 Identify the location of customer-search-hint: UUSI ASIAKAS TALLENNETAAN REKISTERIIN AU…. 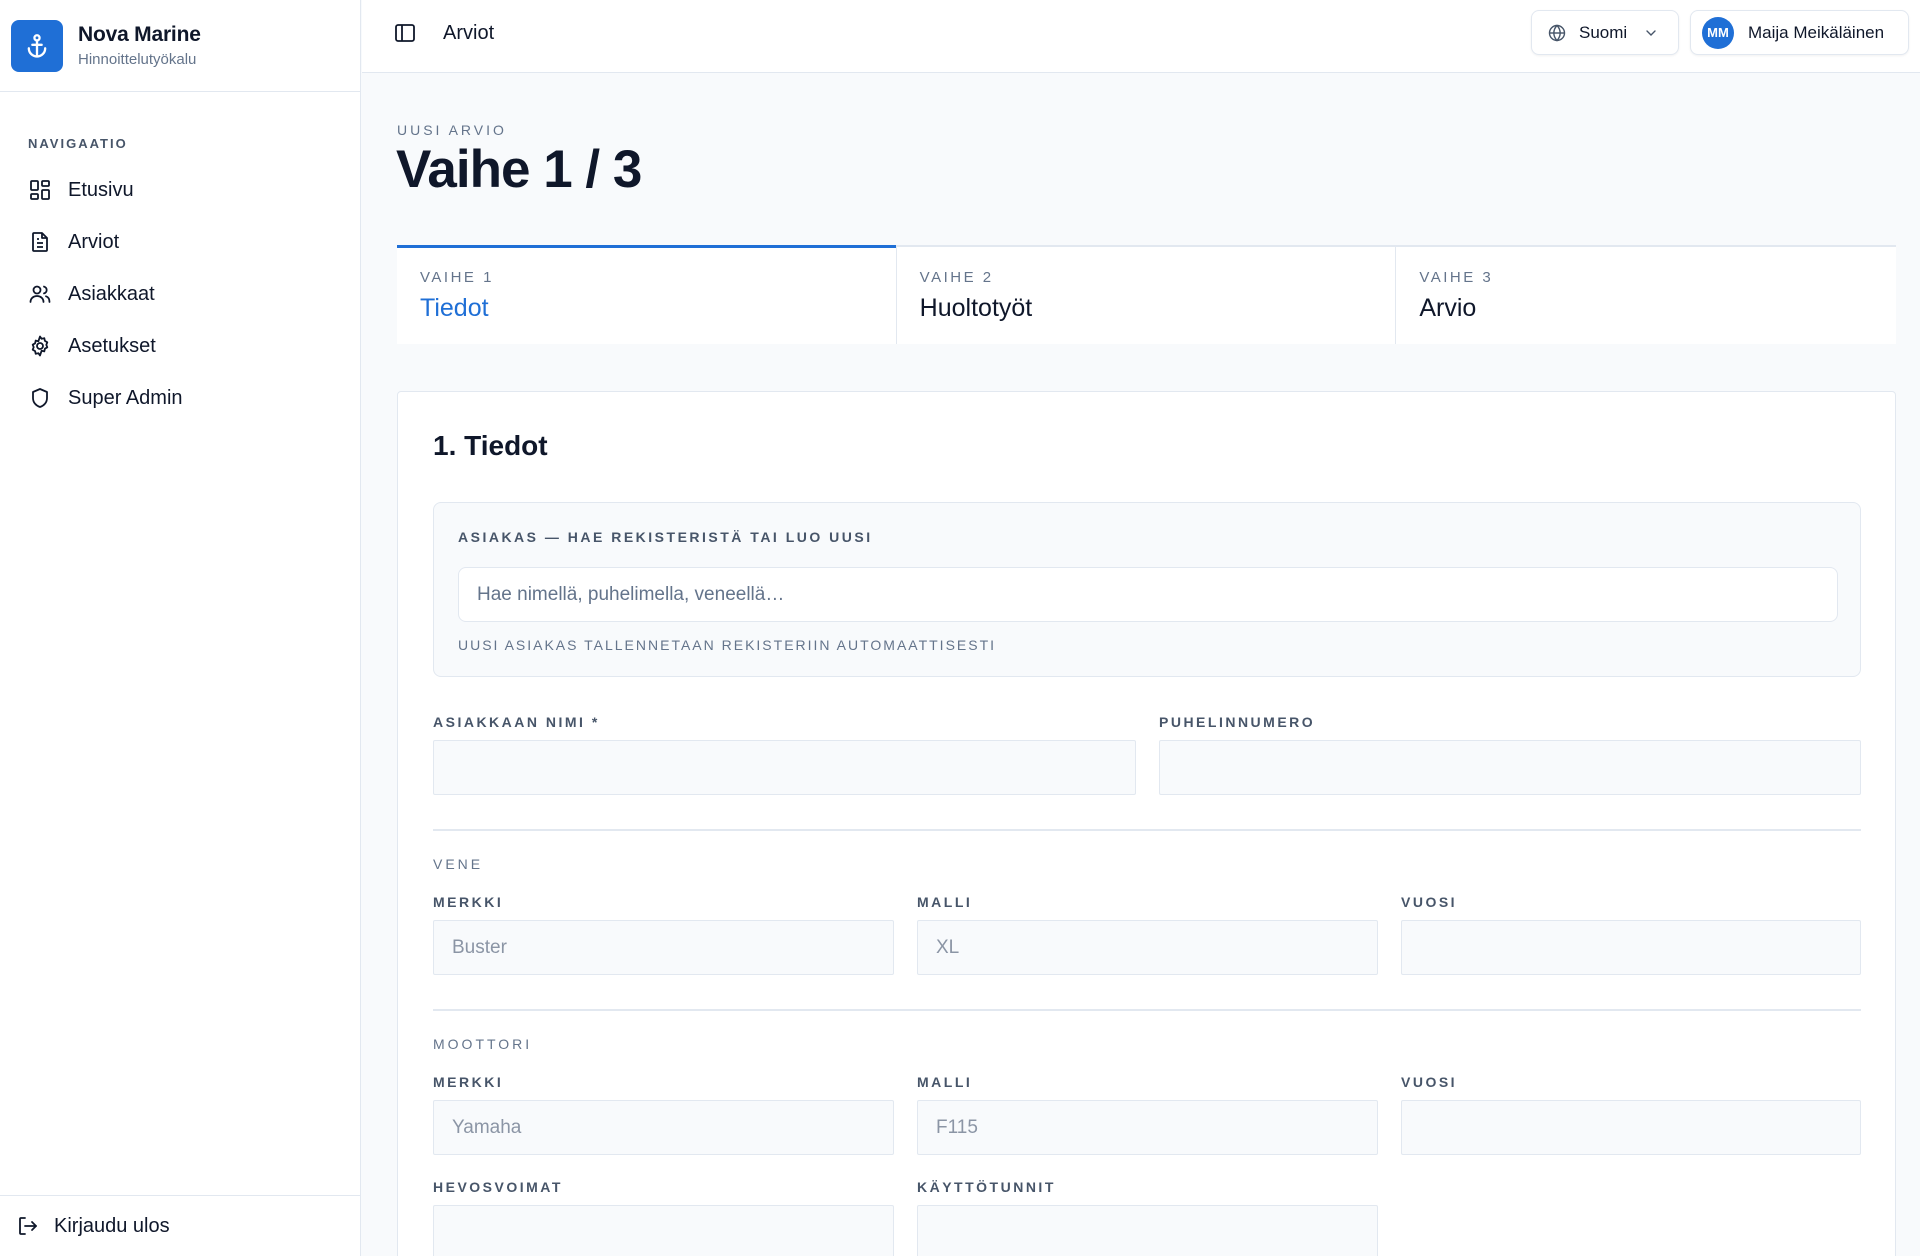
(727, 645).